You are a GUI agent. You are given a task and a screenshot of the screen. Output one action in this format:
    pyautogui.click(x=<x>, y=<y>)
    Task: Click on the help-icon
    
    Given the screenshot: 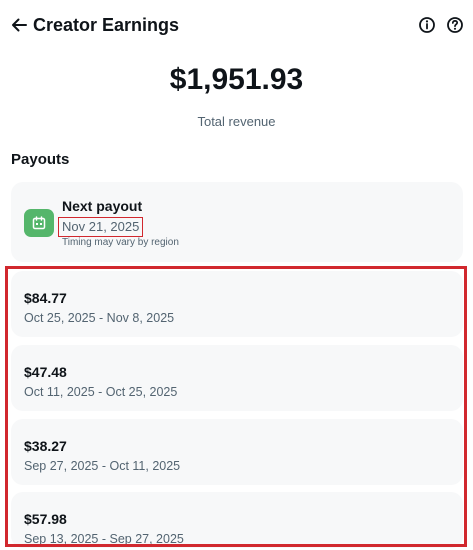 What is the action you would take?
    pyautogui.click(x=455, y=25)
    